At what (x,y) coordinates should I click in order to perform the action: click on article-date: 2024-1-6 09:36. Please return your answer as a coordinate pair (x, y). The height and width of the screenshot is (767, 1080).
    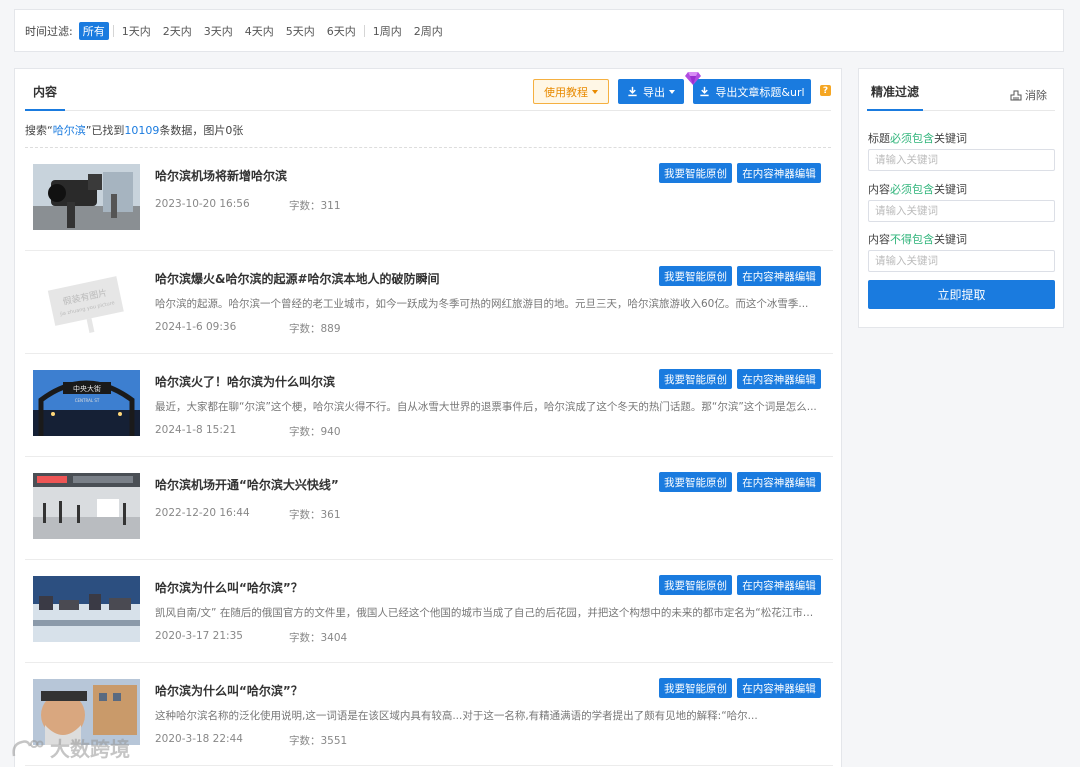
    Looking at the image, I should click on (196, 327).